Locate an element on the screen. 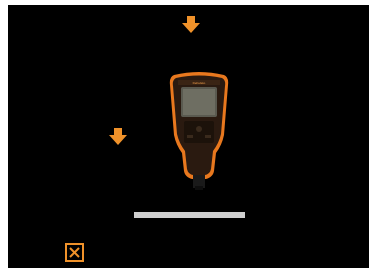 The image size is (370, 268). close-button is located at coordinates (74, 252).